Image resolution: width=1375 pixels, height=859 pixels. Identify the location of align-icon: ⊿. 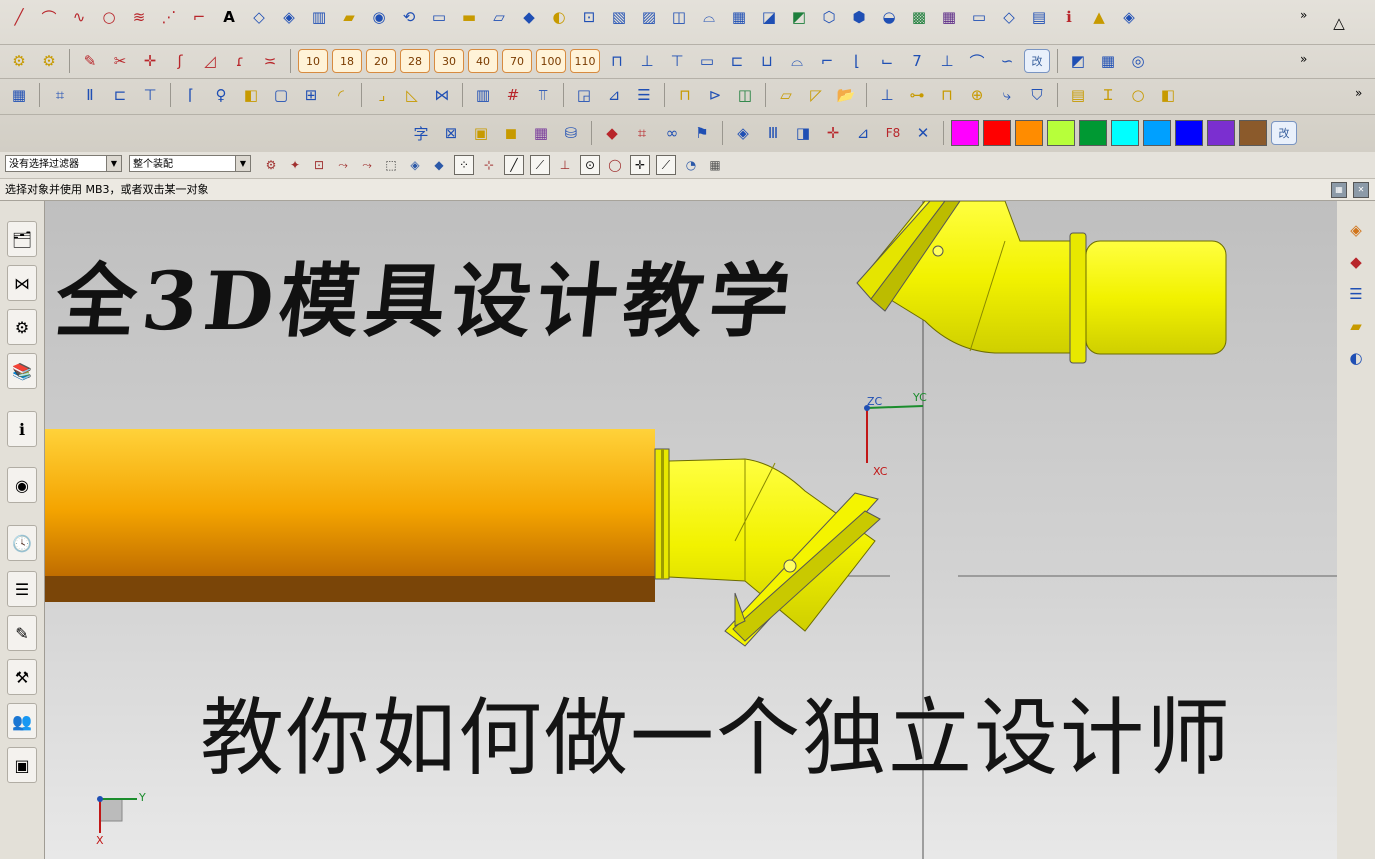
(614, 95).